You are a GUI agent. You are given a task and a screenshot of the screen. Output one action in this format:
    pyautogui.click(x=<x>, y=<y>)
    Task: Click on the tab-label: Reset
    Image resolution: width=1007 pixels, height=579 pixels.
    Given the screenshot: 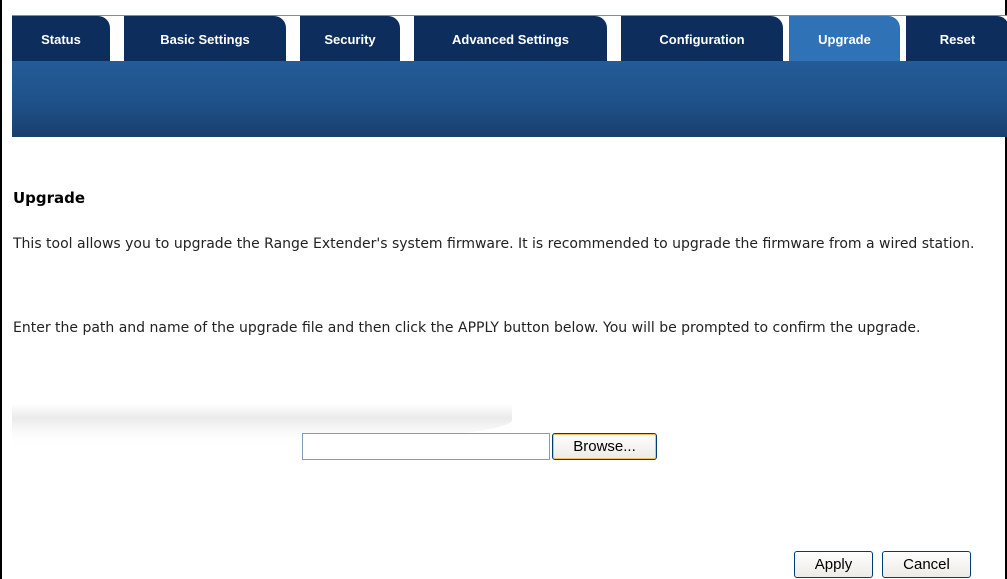 What is the action you would take?
    pyautogui.click(x=957, y=39)
    